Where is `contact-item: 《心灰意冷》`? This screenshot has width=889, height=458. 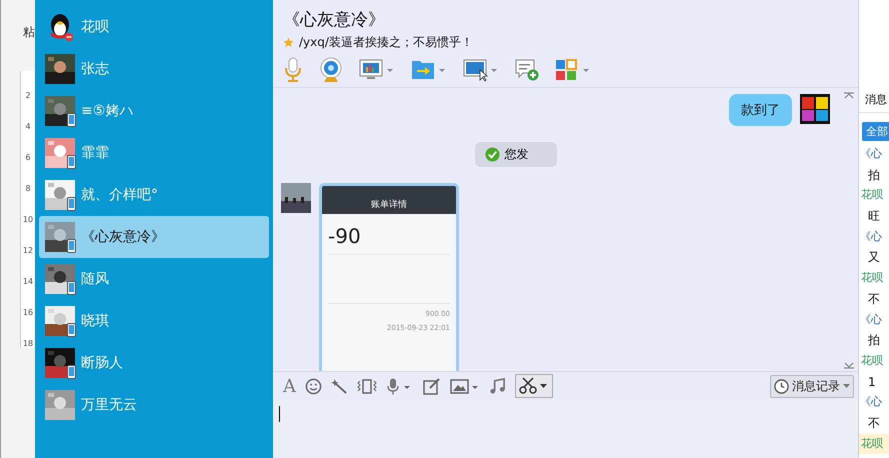
contact-item: 《心灰意冷》 is located at coordinates (154, 237).